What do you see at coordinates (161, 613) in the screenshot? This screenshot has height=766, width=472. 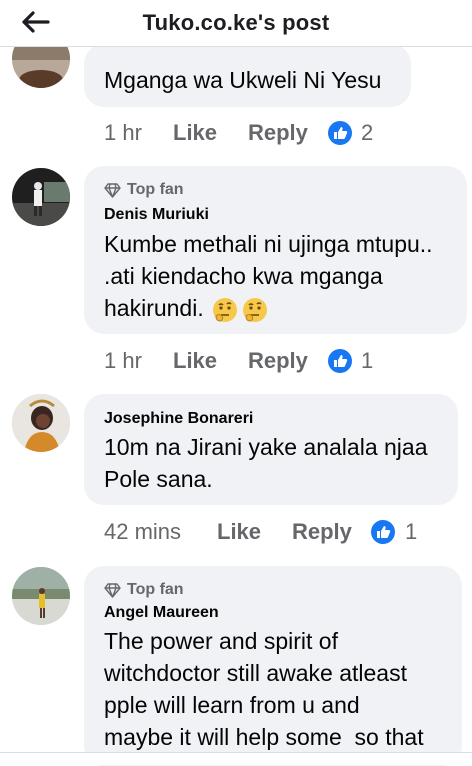 I see `comment-author: Angel Maureen` at bounding box center [161, 613].